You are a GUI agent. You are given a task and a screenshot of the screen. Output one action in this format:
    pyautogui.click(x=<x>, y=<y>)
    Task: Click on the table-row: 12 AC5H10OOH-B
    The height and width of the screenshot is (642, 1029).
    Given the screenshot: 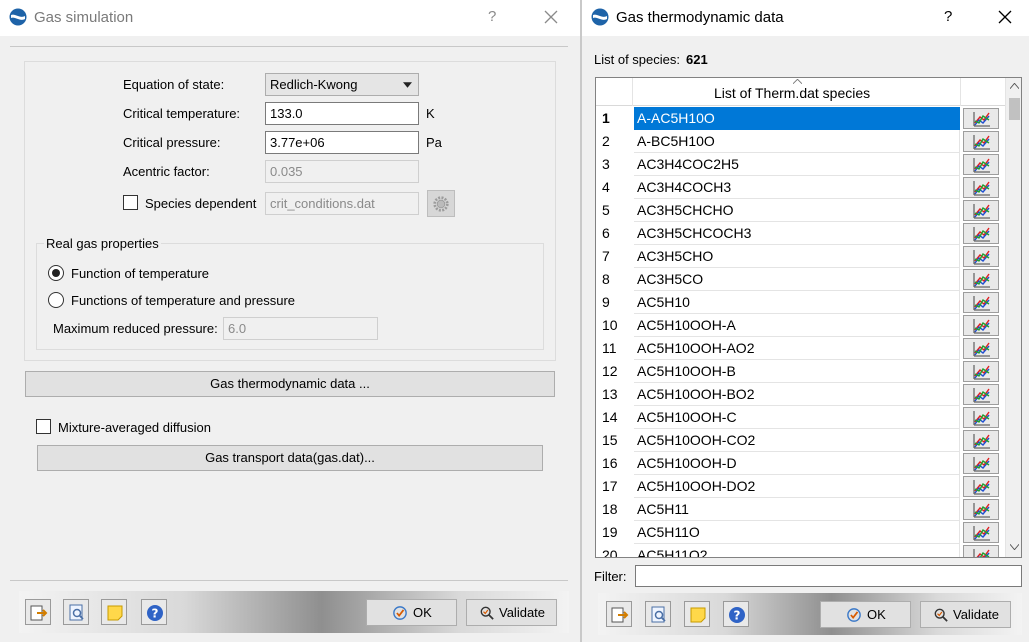 What is the action you would take?
    pyautogui.click(x=801, y=371)
    